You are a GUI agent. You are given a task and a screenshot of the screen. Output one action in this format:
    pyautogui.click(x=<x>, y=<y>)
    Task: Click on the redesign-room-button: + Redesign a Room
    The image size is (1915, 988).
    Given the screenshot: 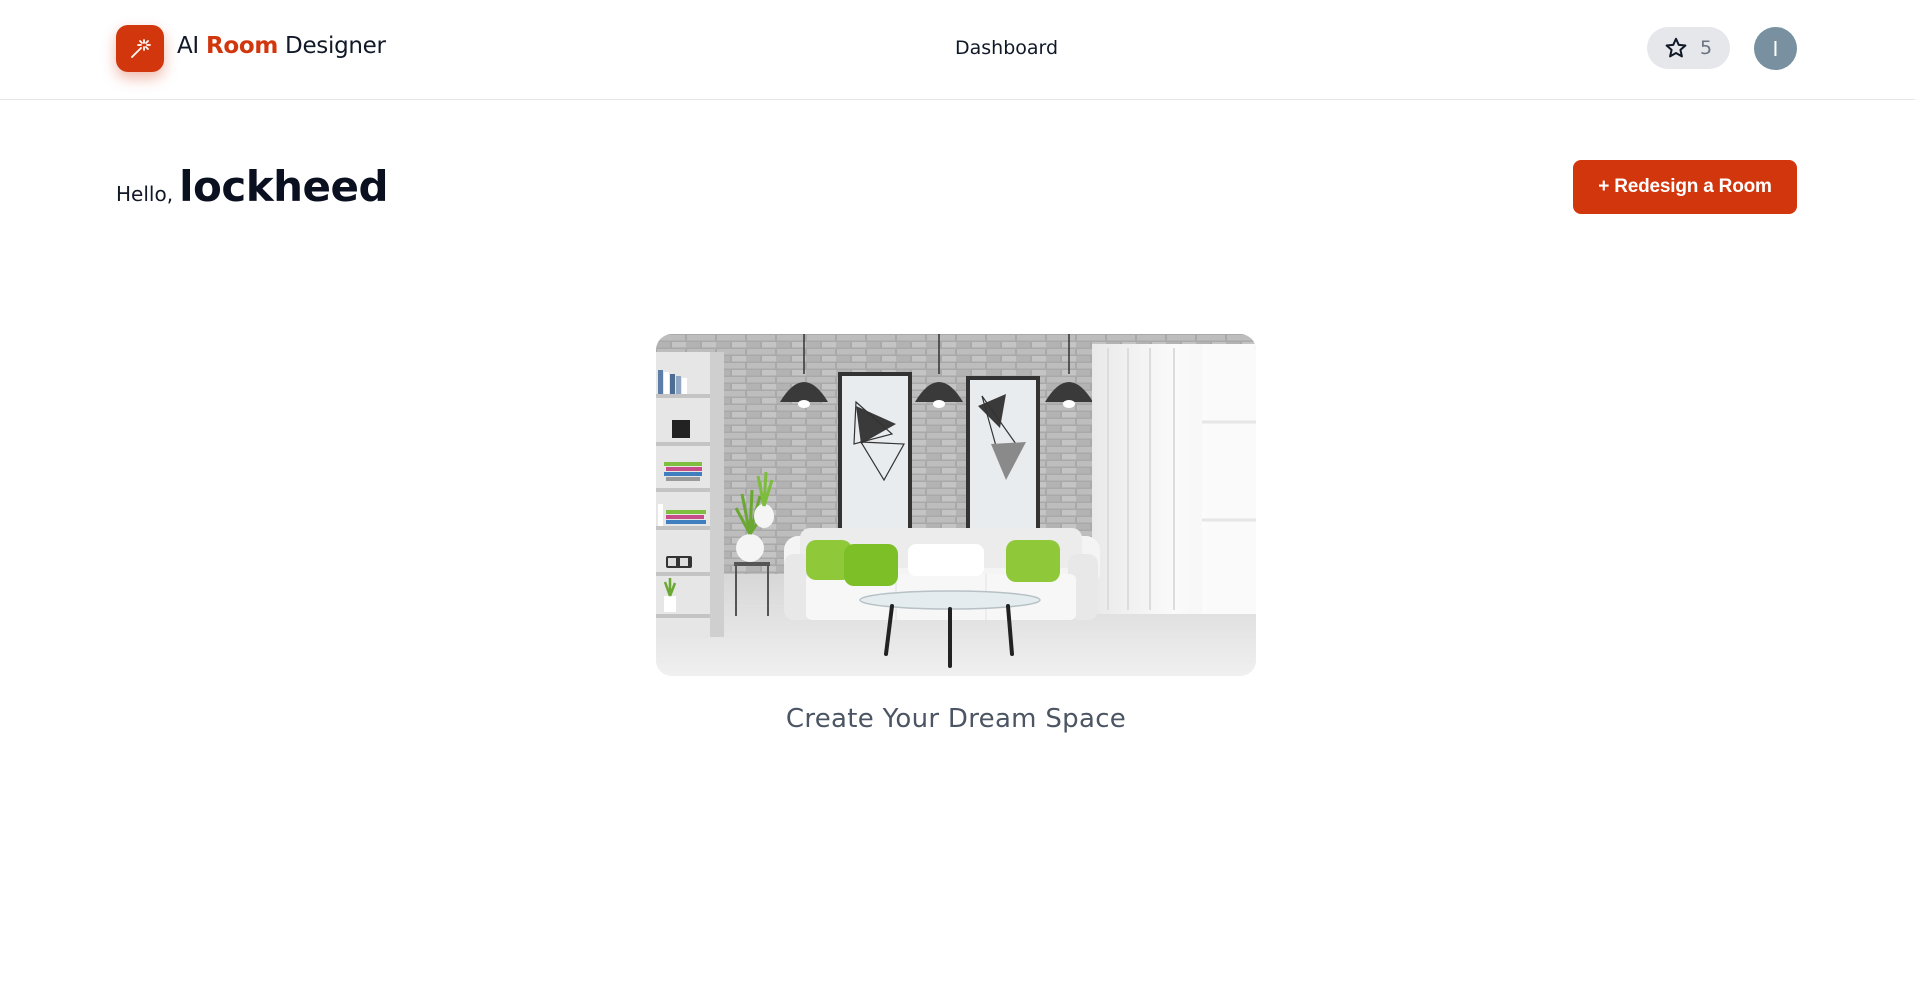 What is the action you would take?
    pyautogui.click(x=1685, y=187)
    